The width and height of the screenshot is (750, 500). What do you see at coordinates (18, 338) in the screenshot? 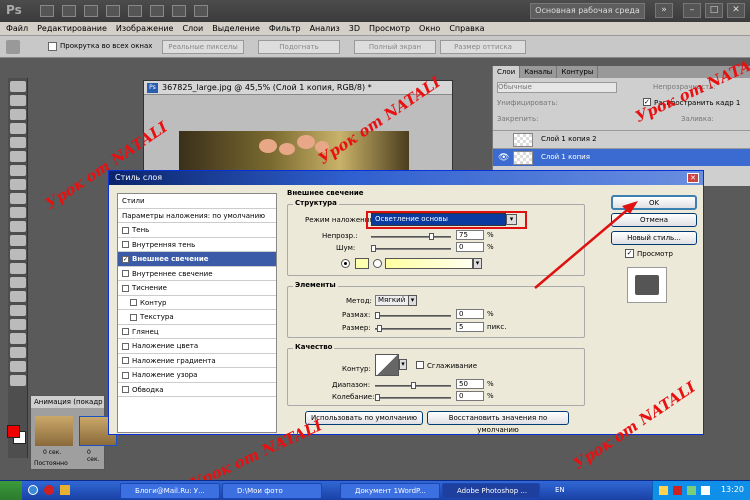
I see `3d-rotate-icon` at bounding box center [18, 338].